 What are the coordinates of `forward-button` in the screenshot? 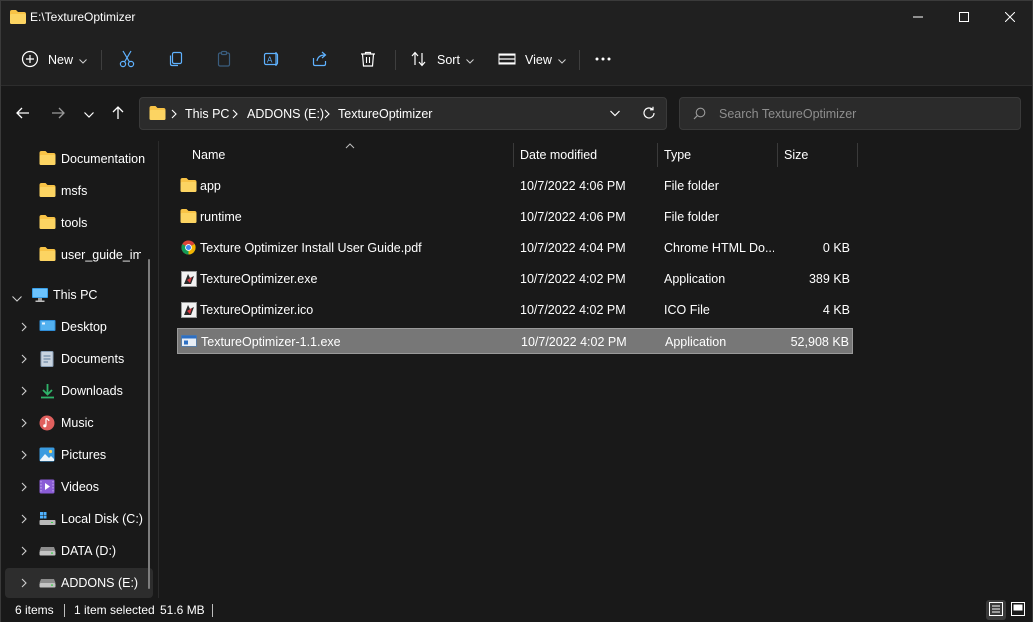 It's located at (58, 114).